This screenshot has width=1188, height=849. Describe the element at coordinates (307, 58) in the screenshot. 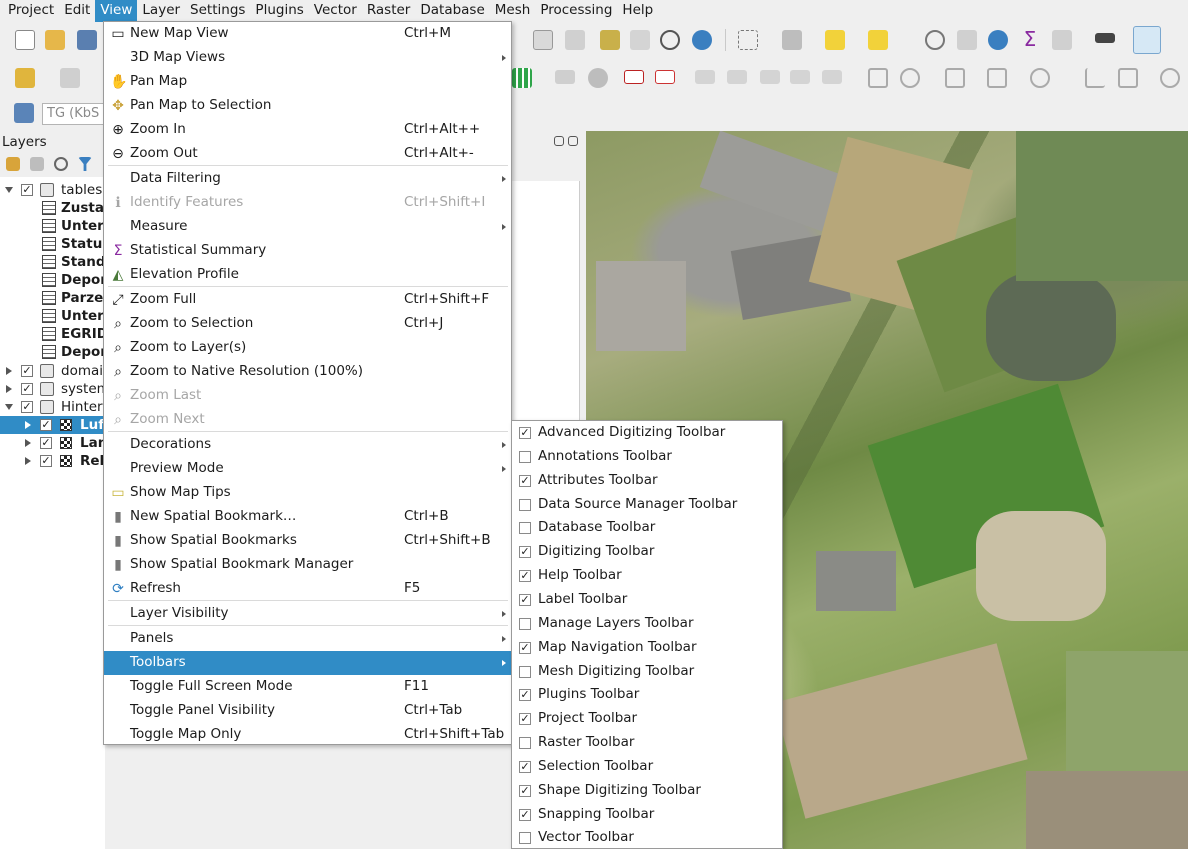

I see `view-menu-item-3d-map-views: 3D Map Views` at that location.